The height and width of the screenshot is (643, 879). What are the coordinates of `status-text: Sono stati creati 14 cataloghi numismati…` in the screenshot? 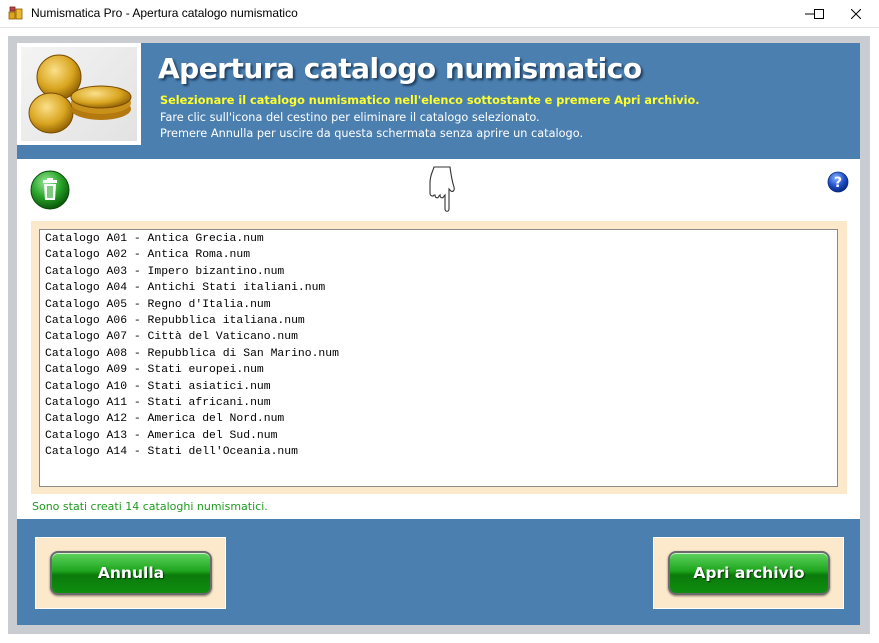 It's located at (150, 506).